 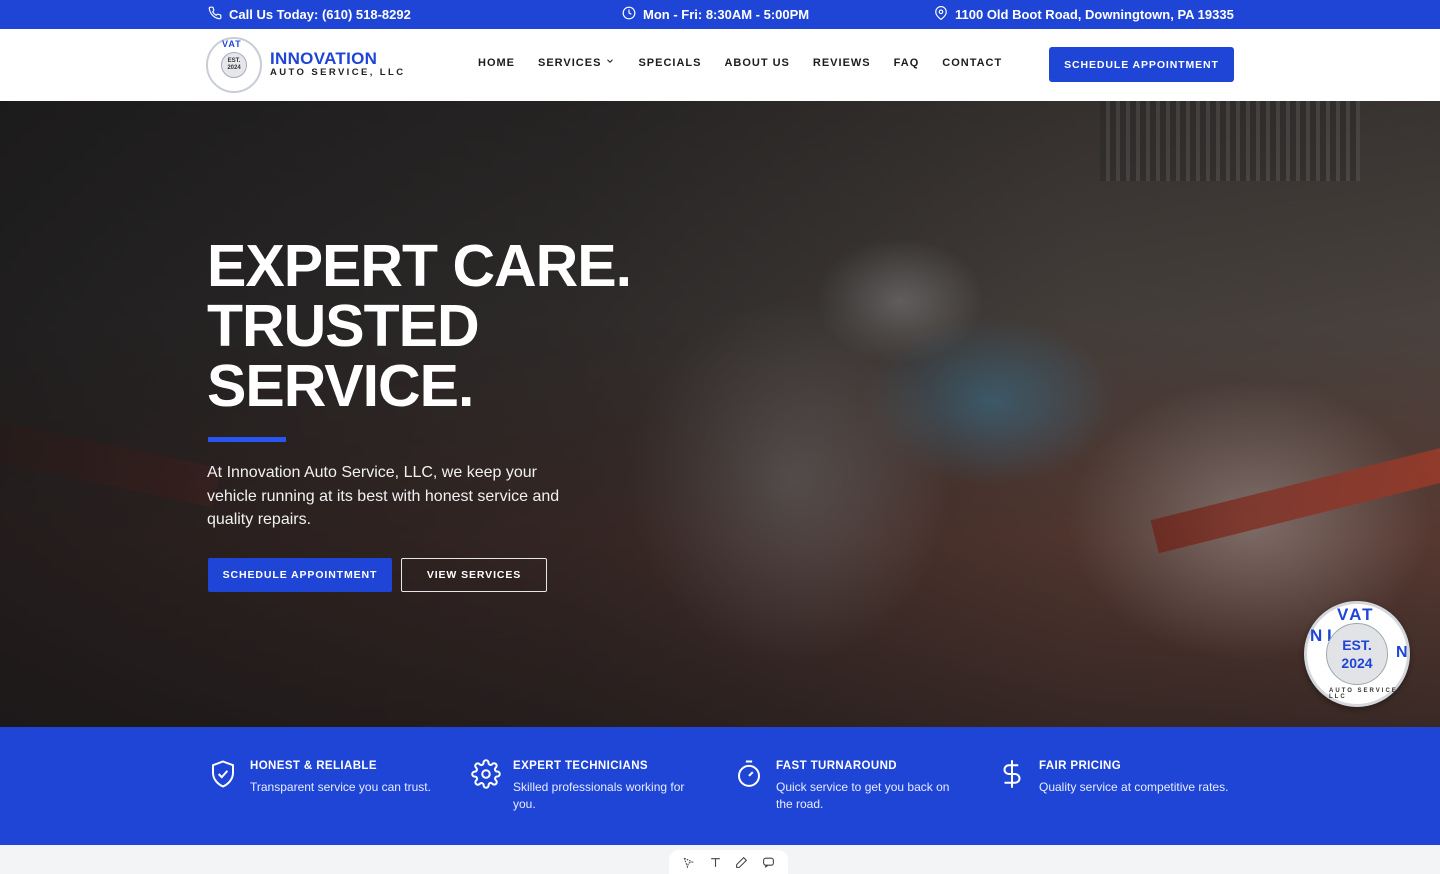 I want to click on header-schedule-button: SCHEDULE APPOINTMENT, so click(x=1141, y=64).